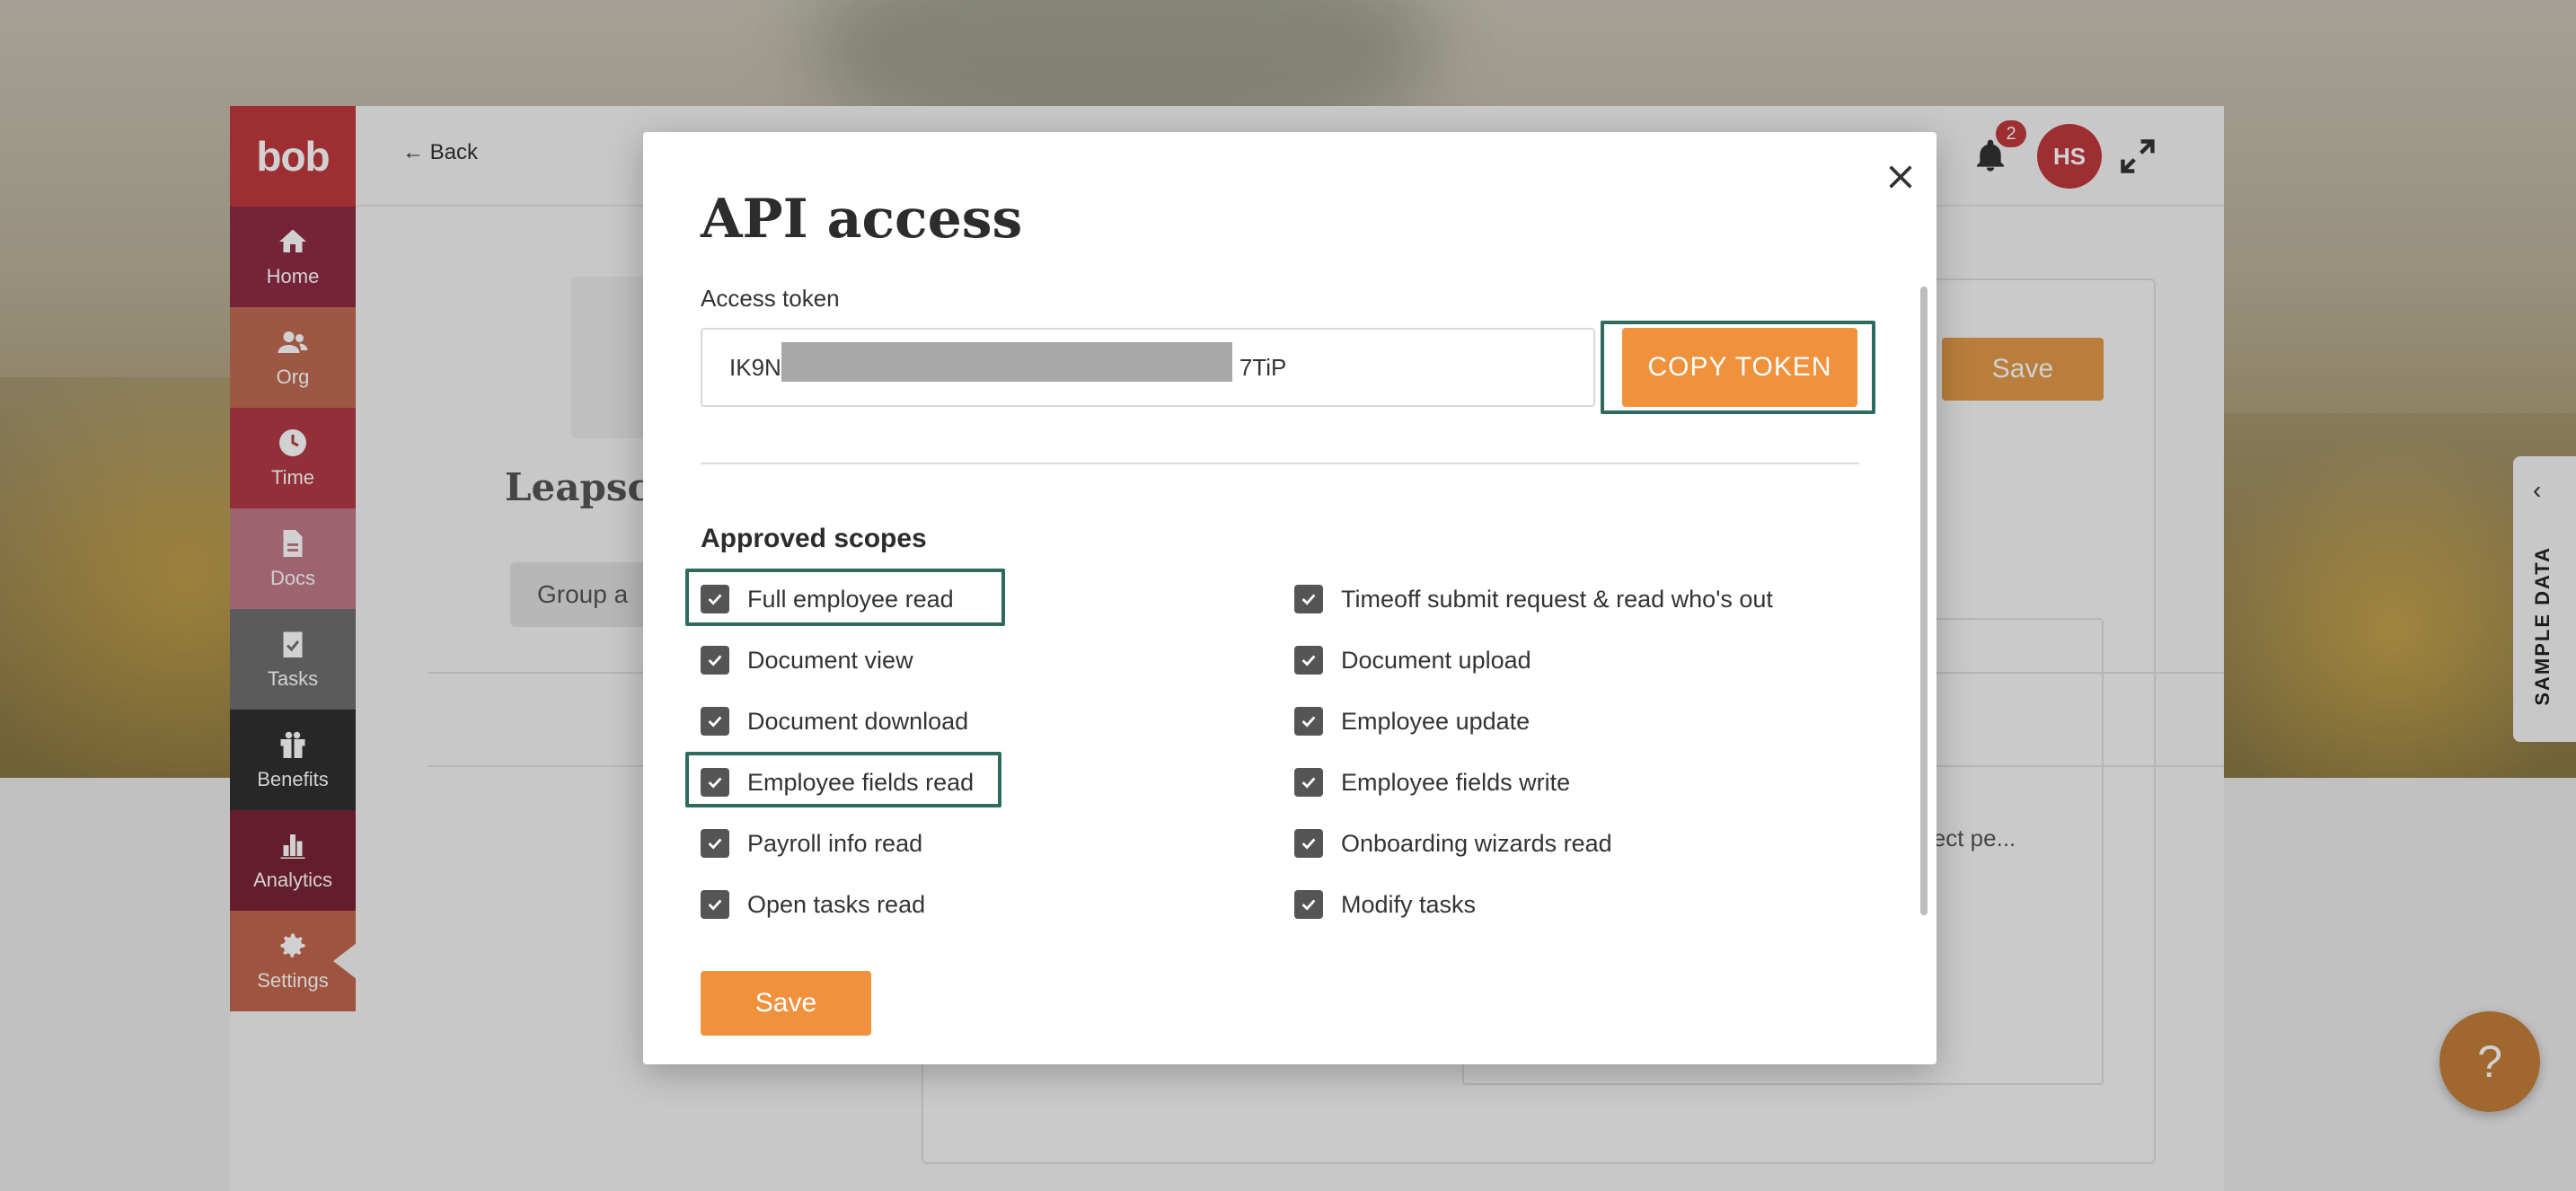 This screenshot has height=1191, width=2576. What do you see at coordinates (1436, 721) in the screenshot?
I see `scope-label: Employee update` at bounding box center [1436, 721].